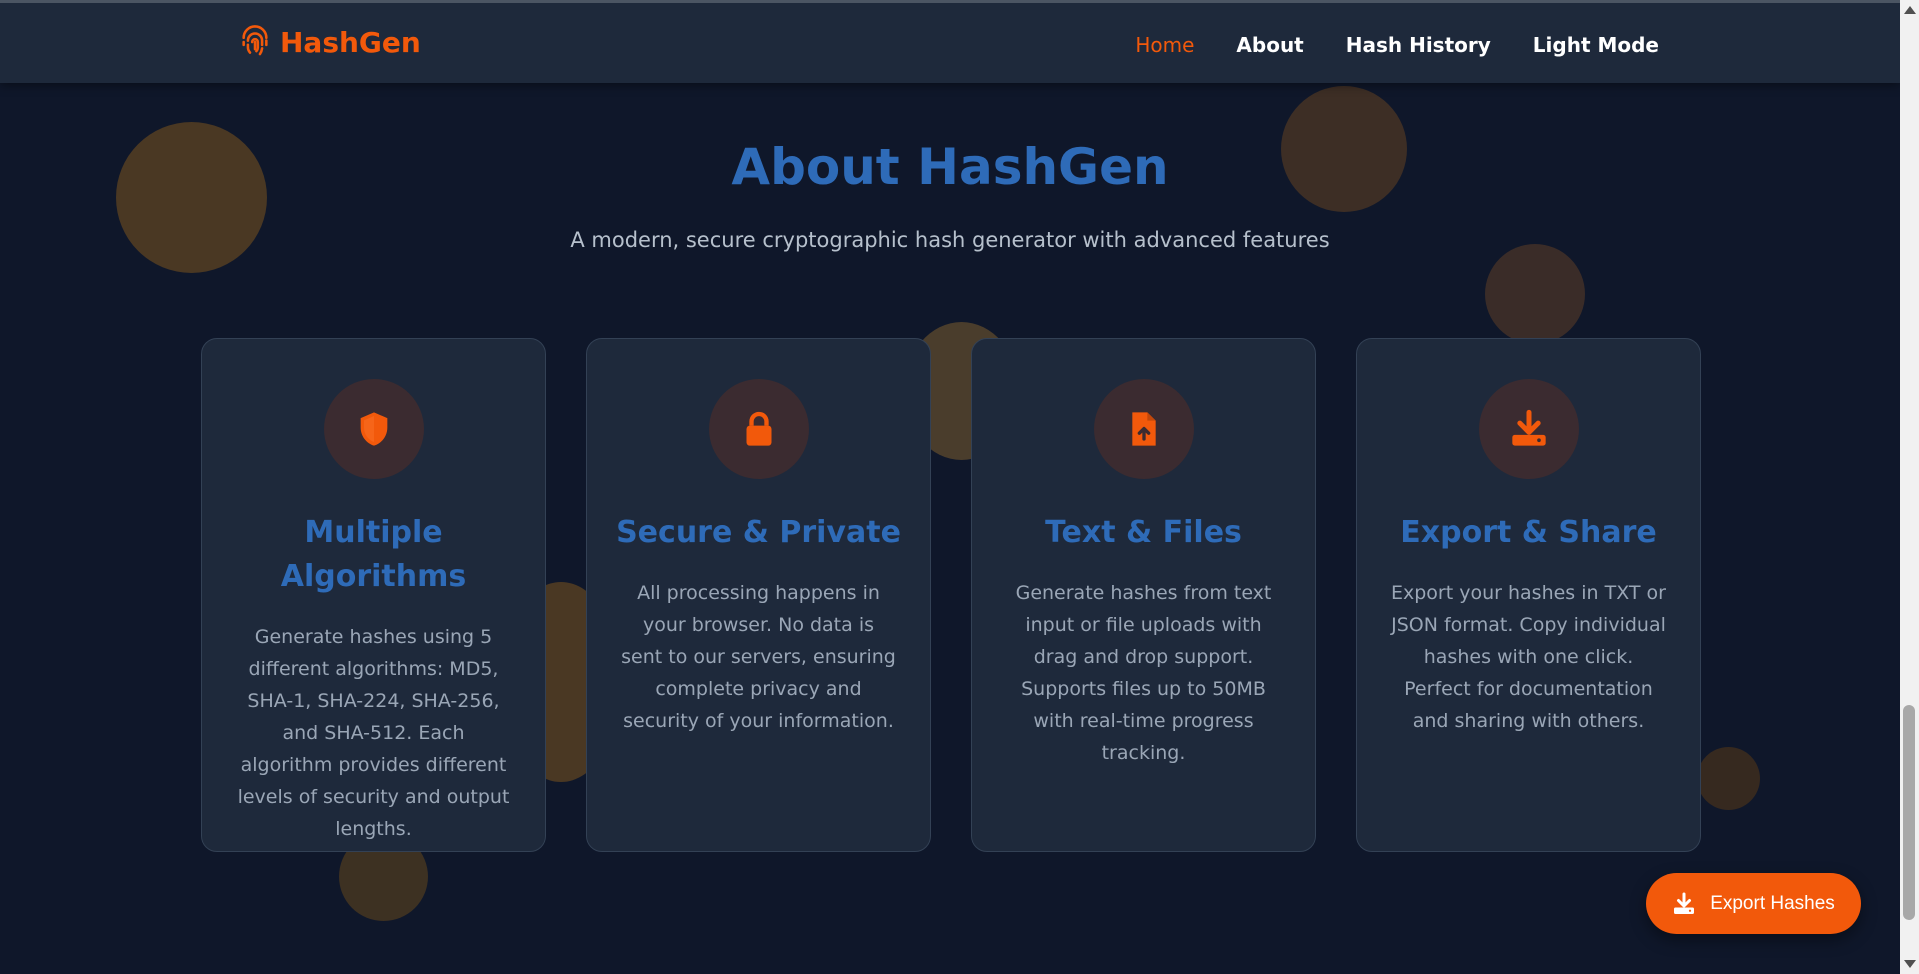 Image resolution: width=1919 pixels, height=974 pixels. Describe the element at coordinates (1910, 10) in the screenshot. I see `scroll-up-arrow` at that location.